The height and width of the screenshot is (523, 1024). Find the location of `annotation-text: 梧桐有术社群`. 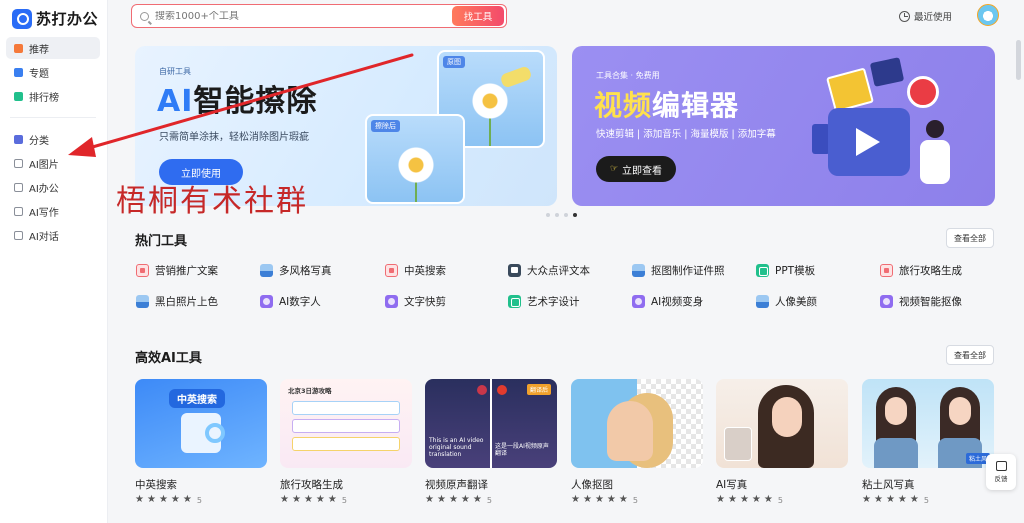

annotation-text: 梧桐有术社群 is located at coordinates (212, 201).